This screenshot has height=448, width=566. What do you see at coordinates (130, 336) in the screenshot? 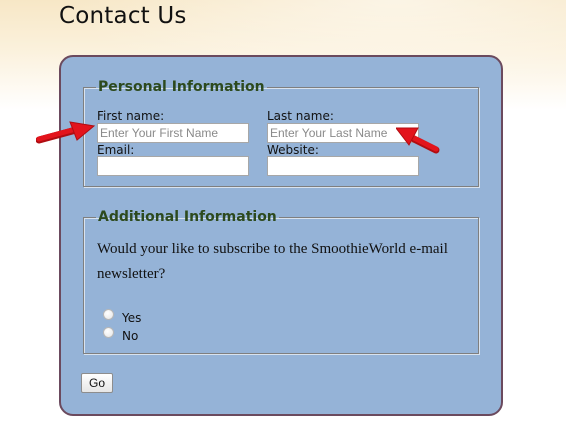
I see `no-radio-label: No` at bounding box center [130, 336].